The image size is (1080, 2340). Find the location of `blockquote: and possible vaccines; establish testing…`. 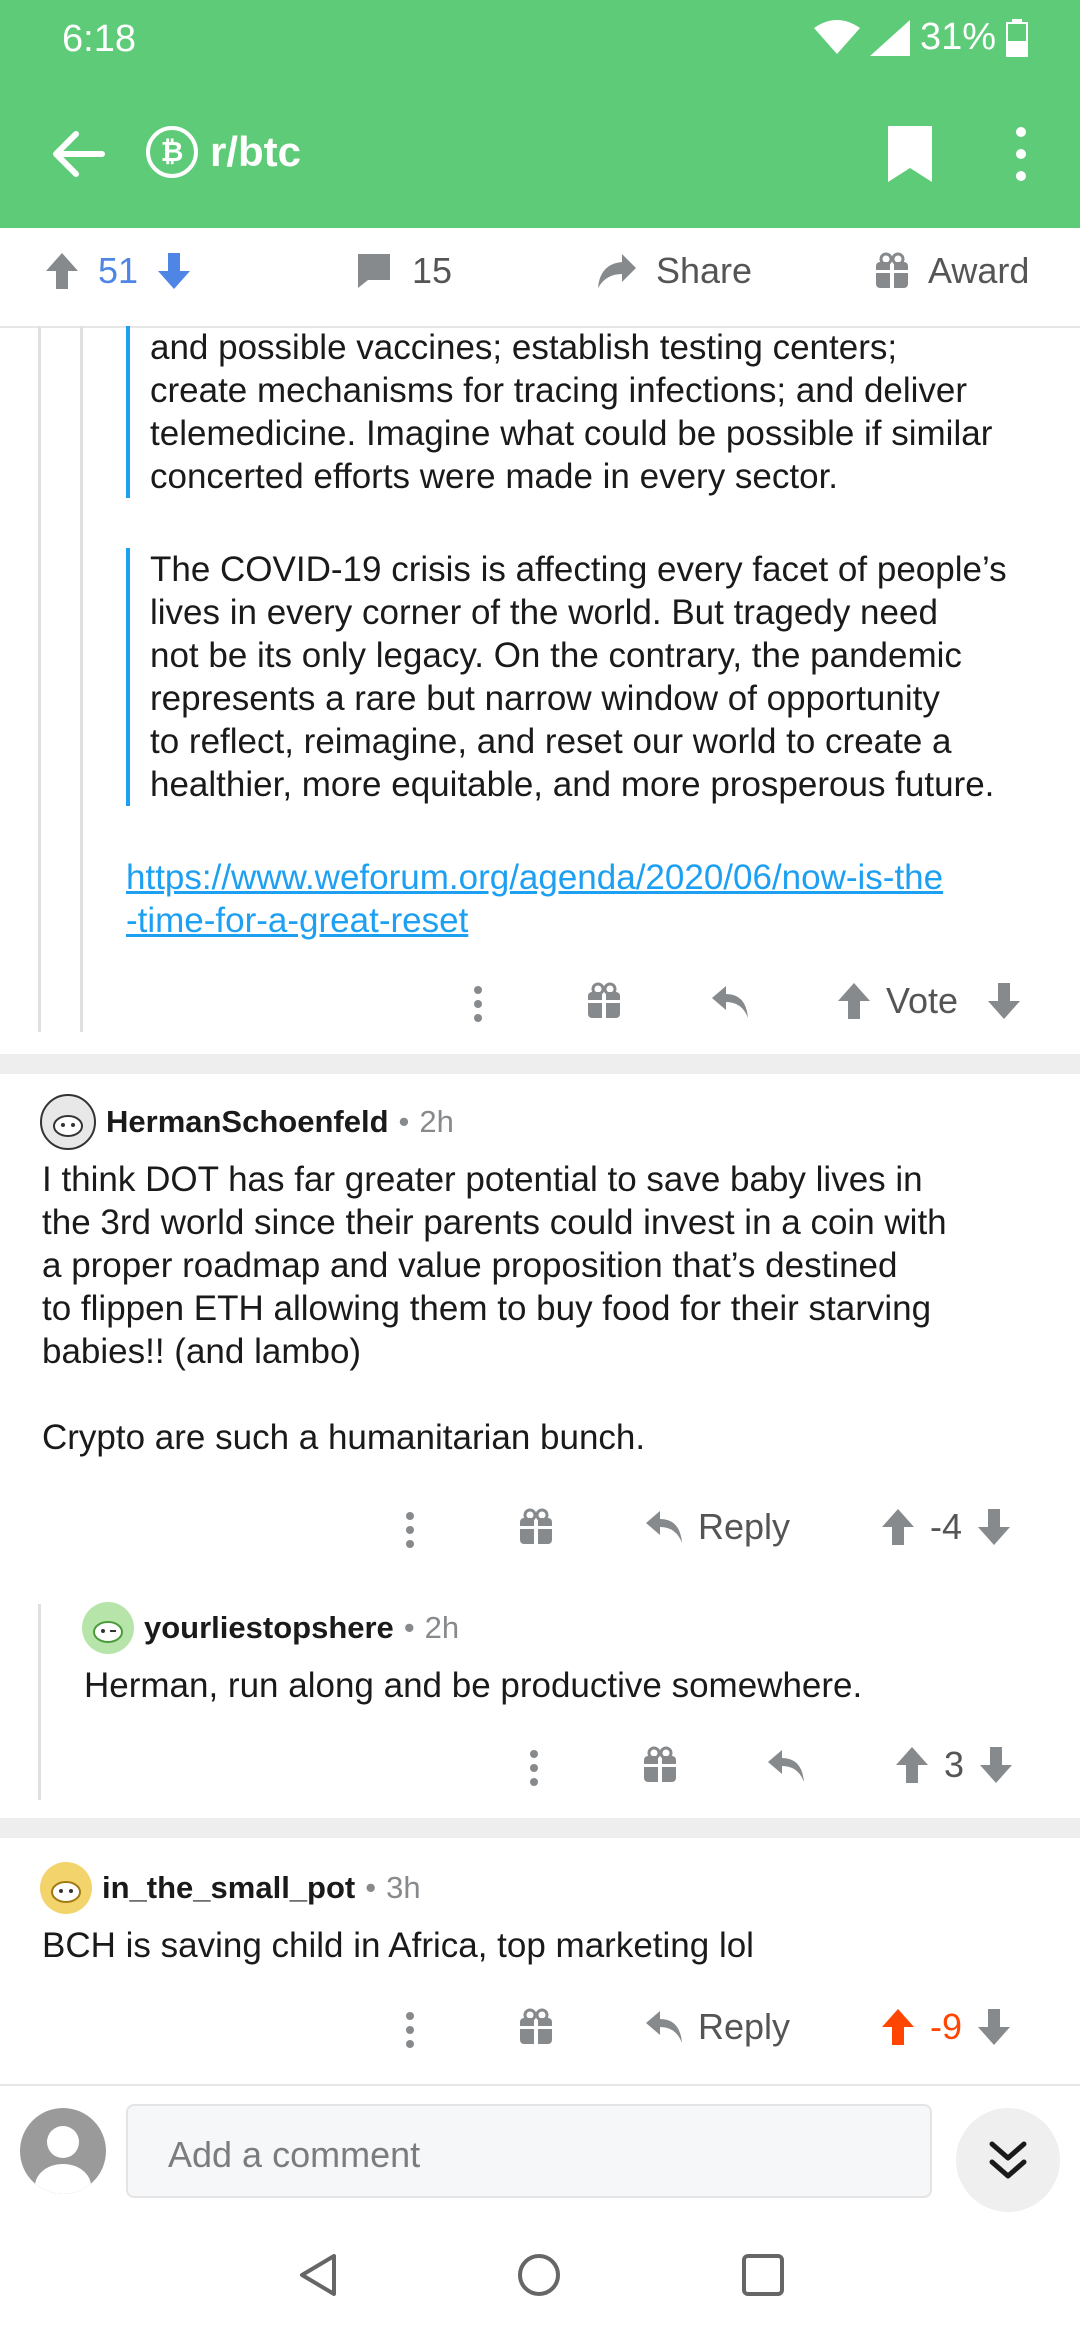

blockquote: and possible vaccines; establish testing… is located at coordinates (598, 412).